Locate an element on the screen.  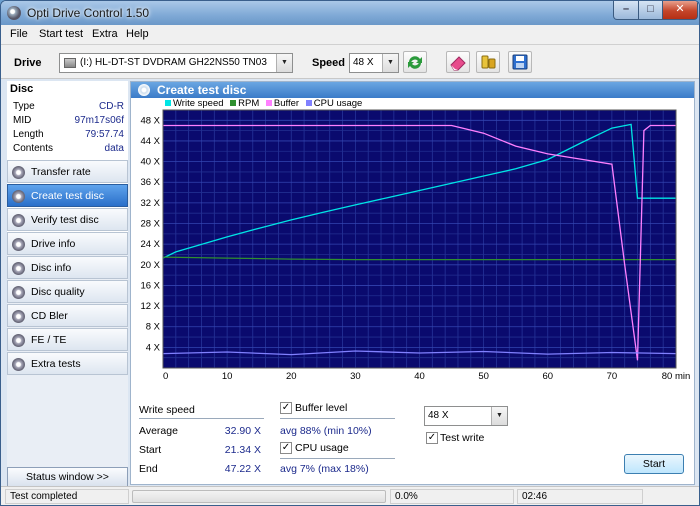
drive-select: (I:) HL-DT-ST DVDRAM GH22NS50 TN03 ▼ is located at coordinates (176, 63).